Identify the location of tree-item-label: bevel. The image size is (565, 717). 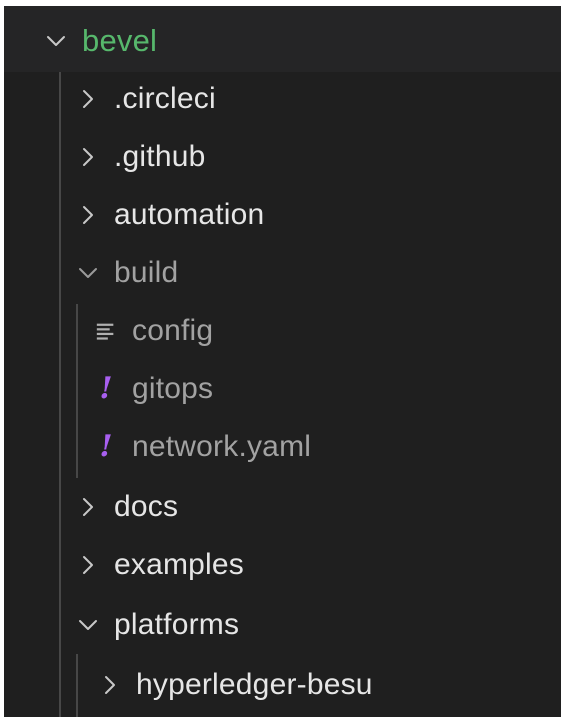
(120, 40).